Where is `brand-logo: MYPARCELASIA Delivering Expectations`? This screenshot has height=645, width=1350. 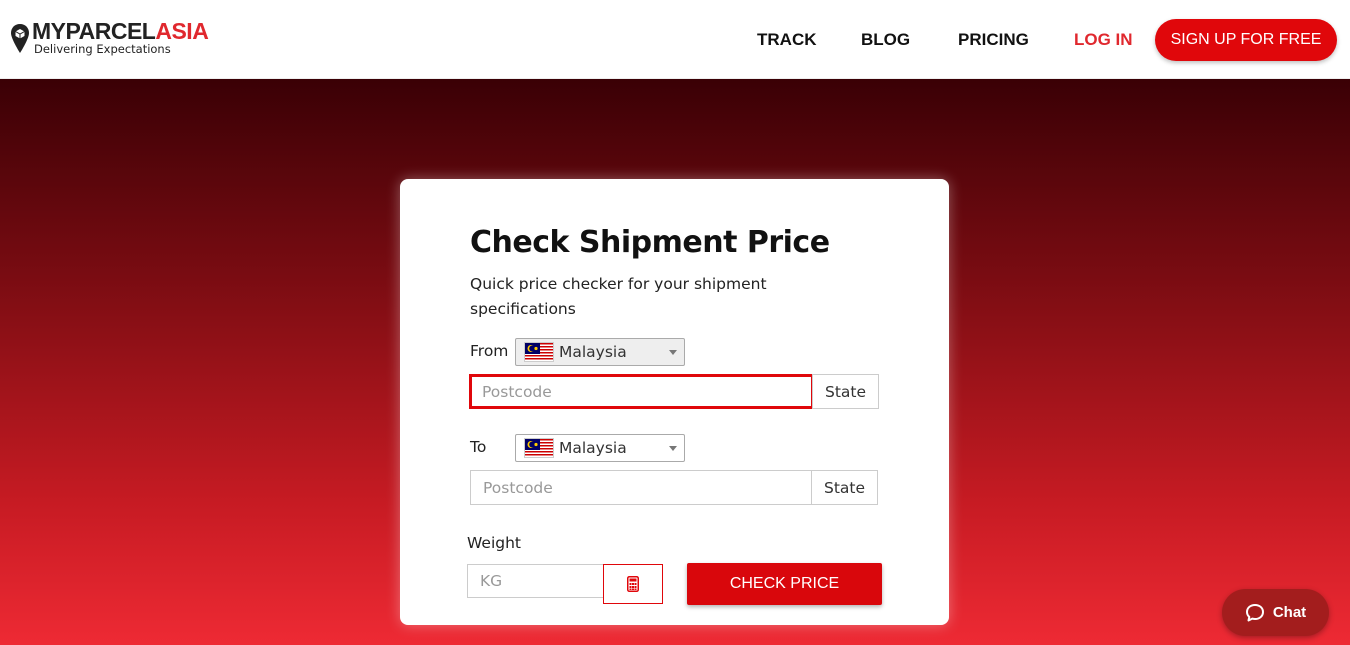 brand-logo: MYPARCELASIA Delivering Expectations is located at coordinates (109, 37).